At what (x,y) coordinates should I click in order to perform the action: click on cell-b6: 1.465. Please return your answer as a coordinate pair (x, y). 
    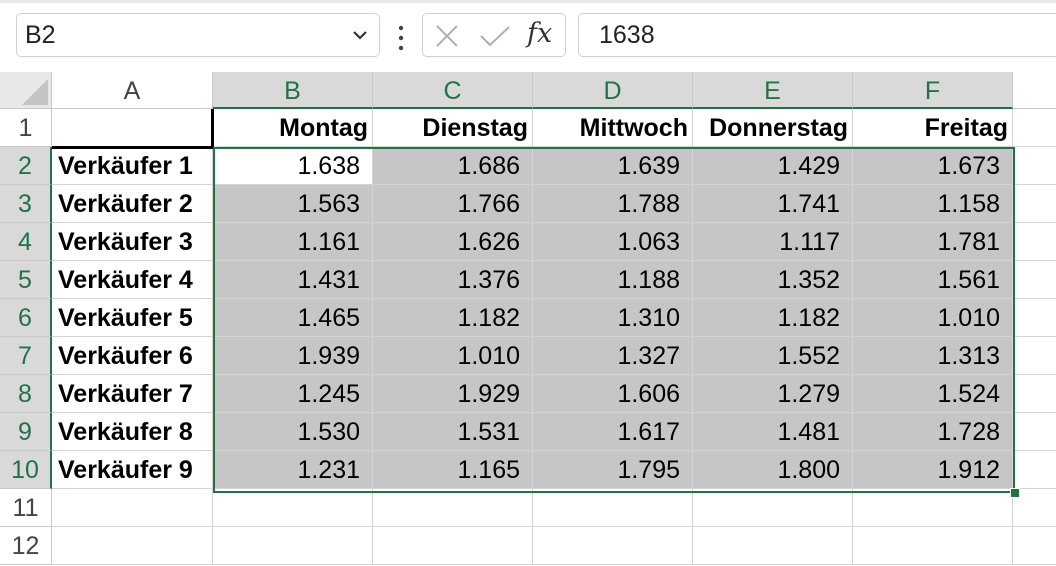
    Looking at the image, I should click on (293, 318).